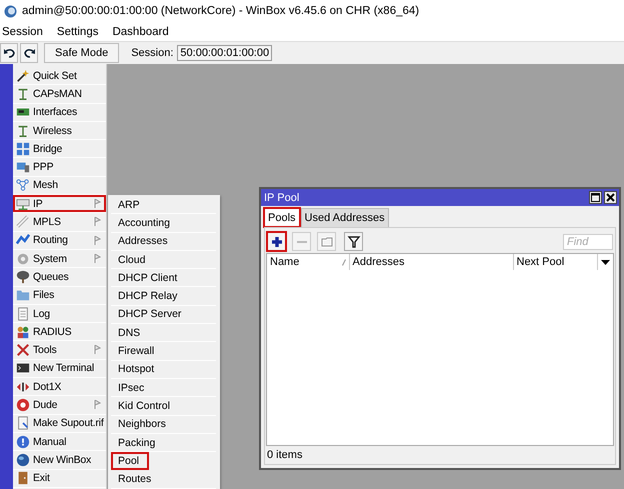 This screenshot has width=624, height=489. I want to click on menu-entry: New WinBox, so click(59, 460).